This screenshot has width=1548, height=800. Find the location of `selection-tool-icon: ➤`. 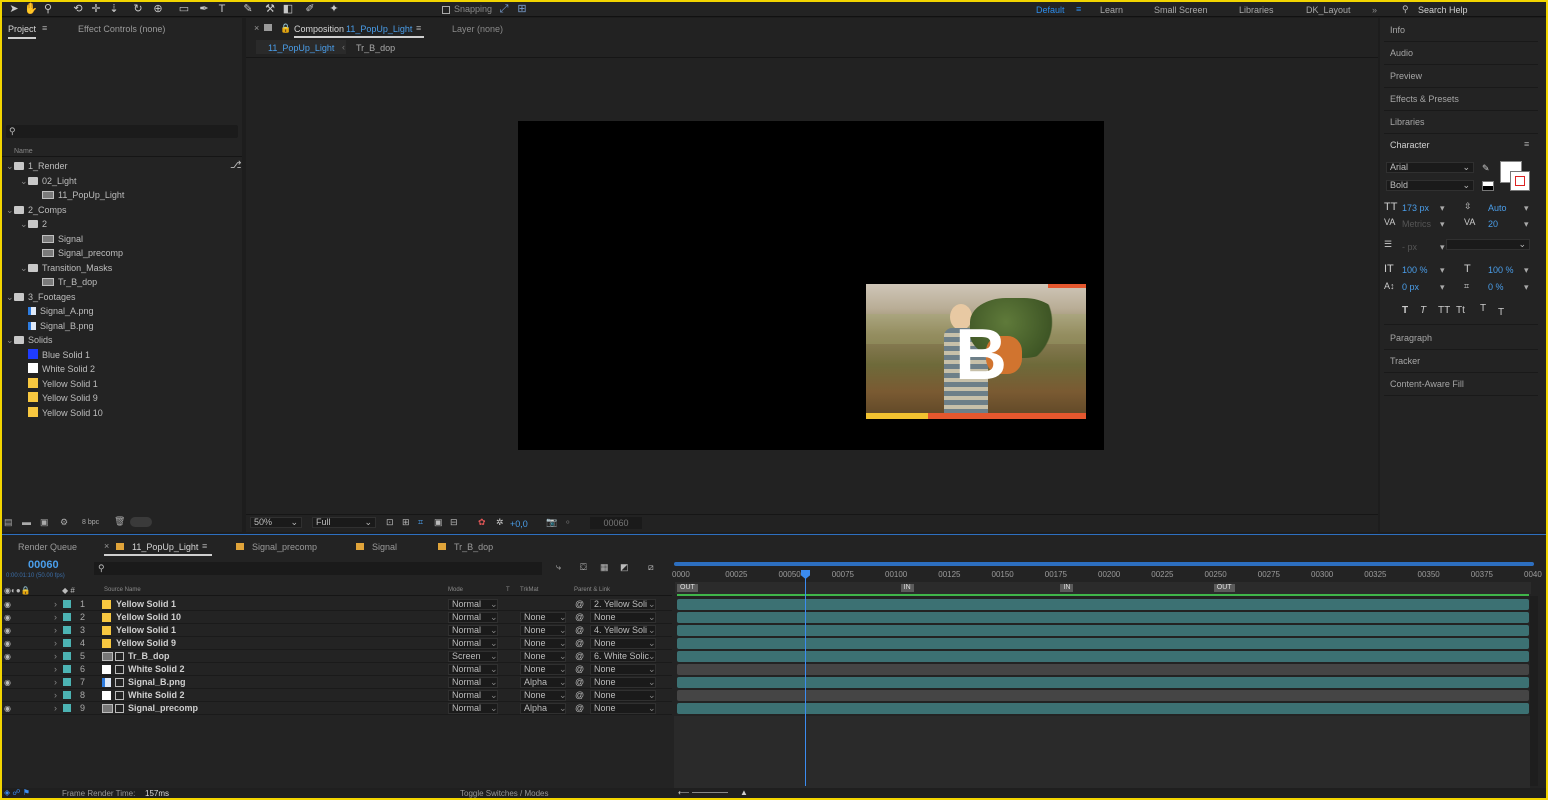

selection-tool-icon: ➤ is located at coordinates (14, 9).